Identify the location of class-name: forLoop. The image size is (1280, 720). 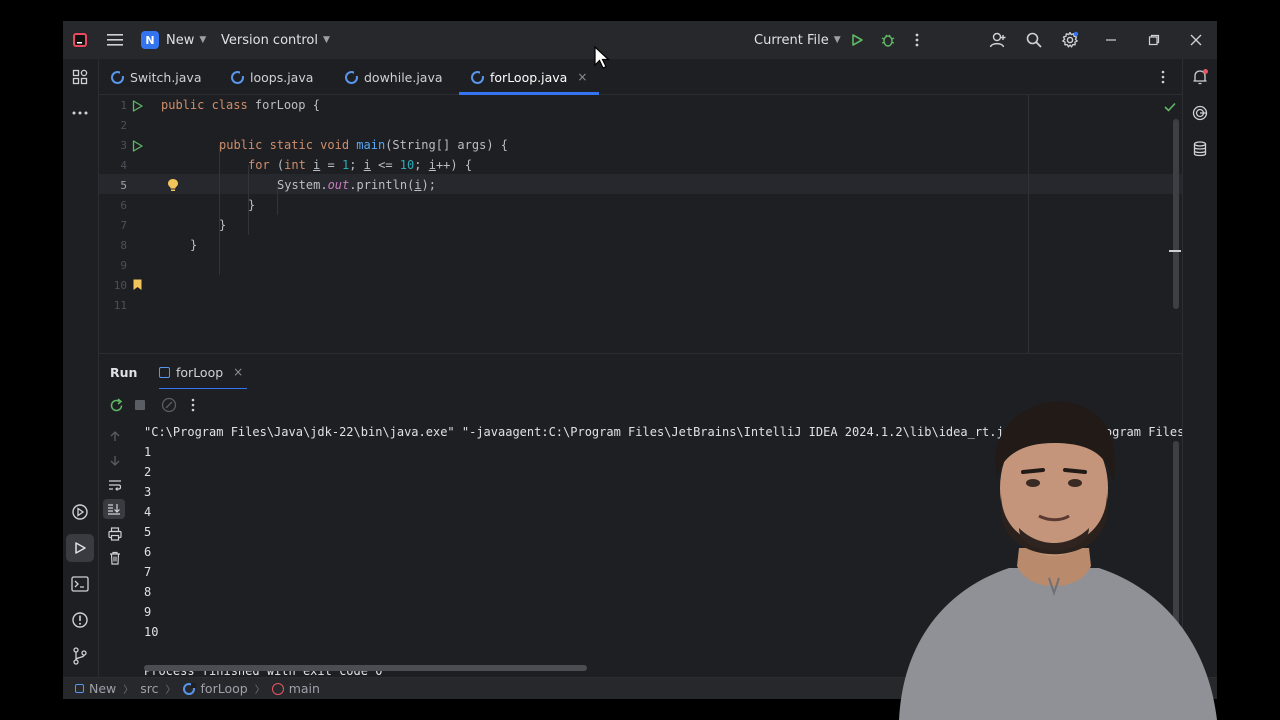
(280, 105).